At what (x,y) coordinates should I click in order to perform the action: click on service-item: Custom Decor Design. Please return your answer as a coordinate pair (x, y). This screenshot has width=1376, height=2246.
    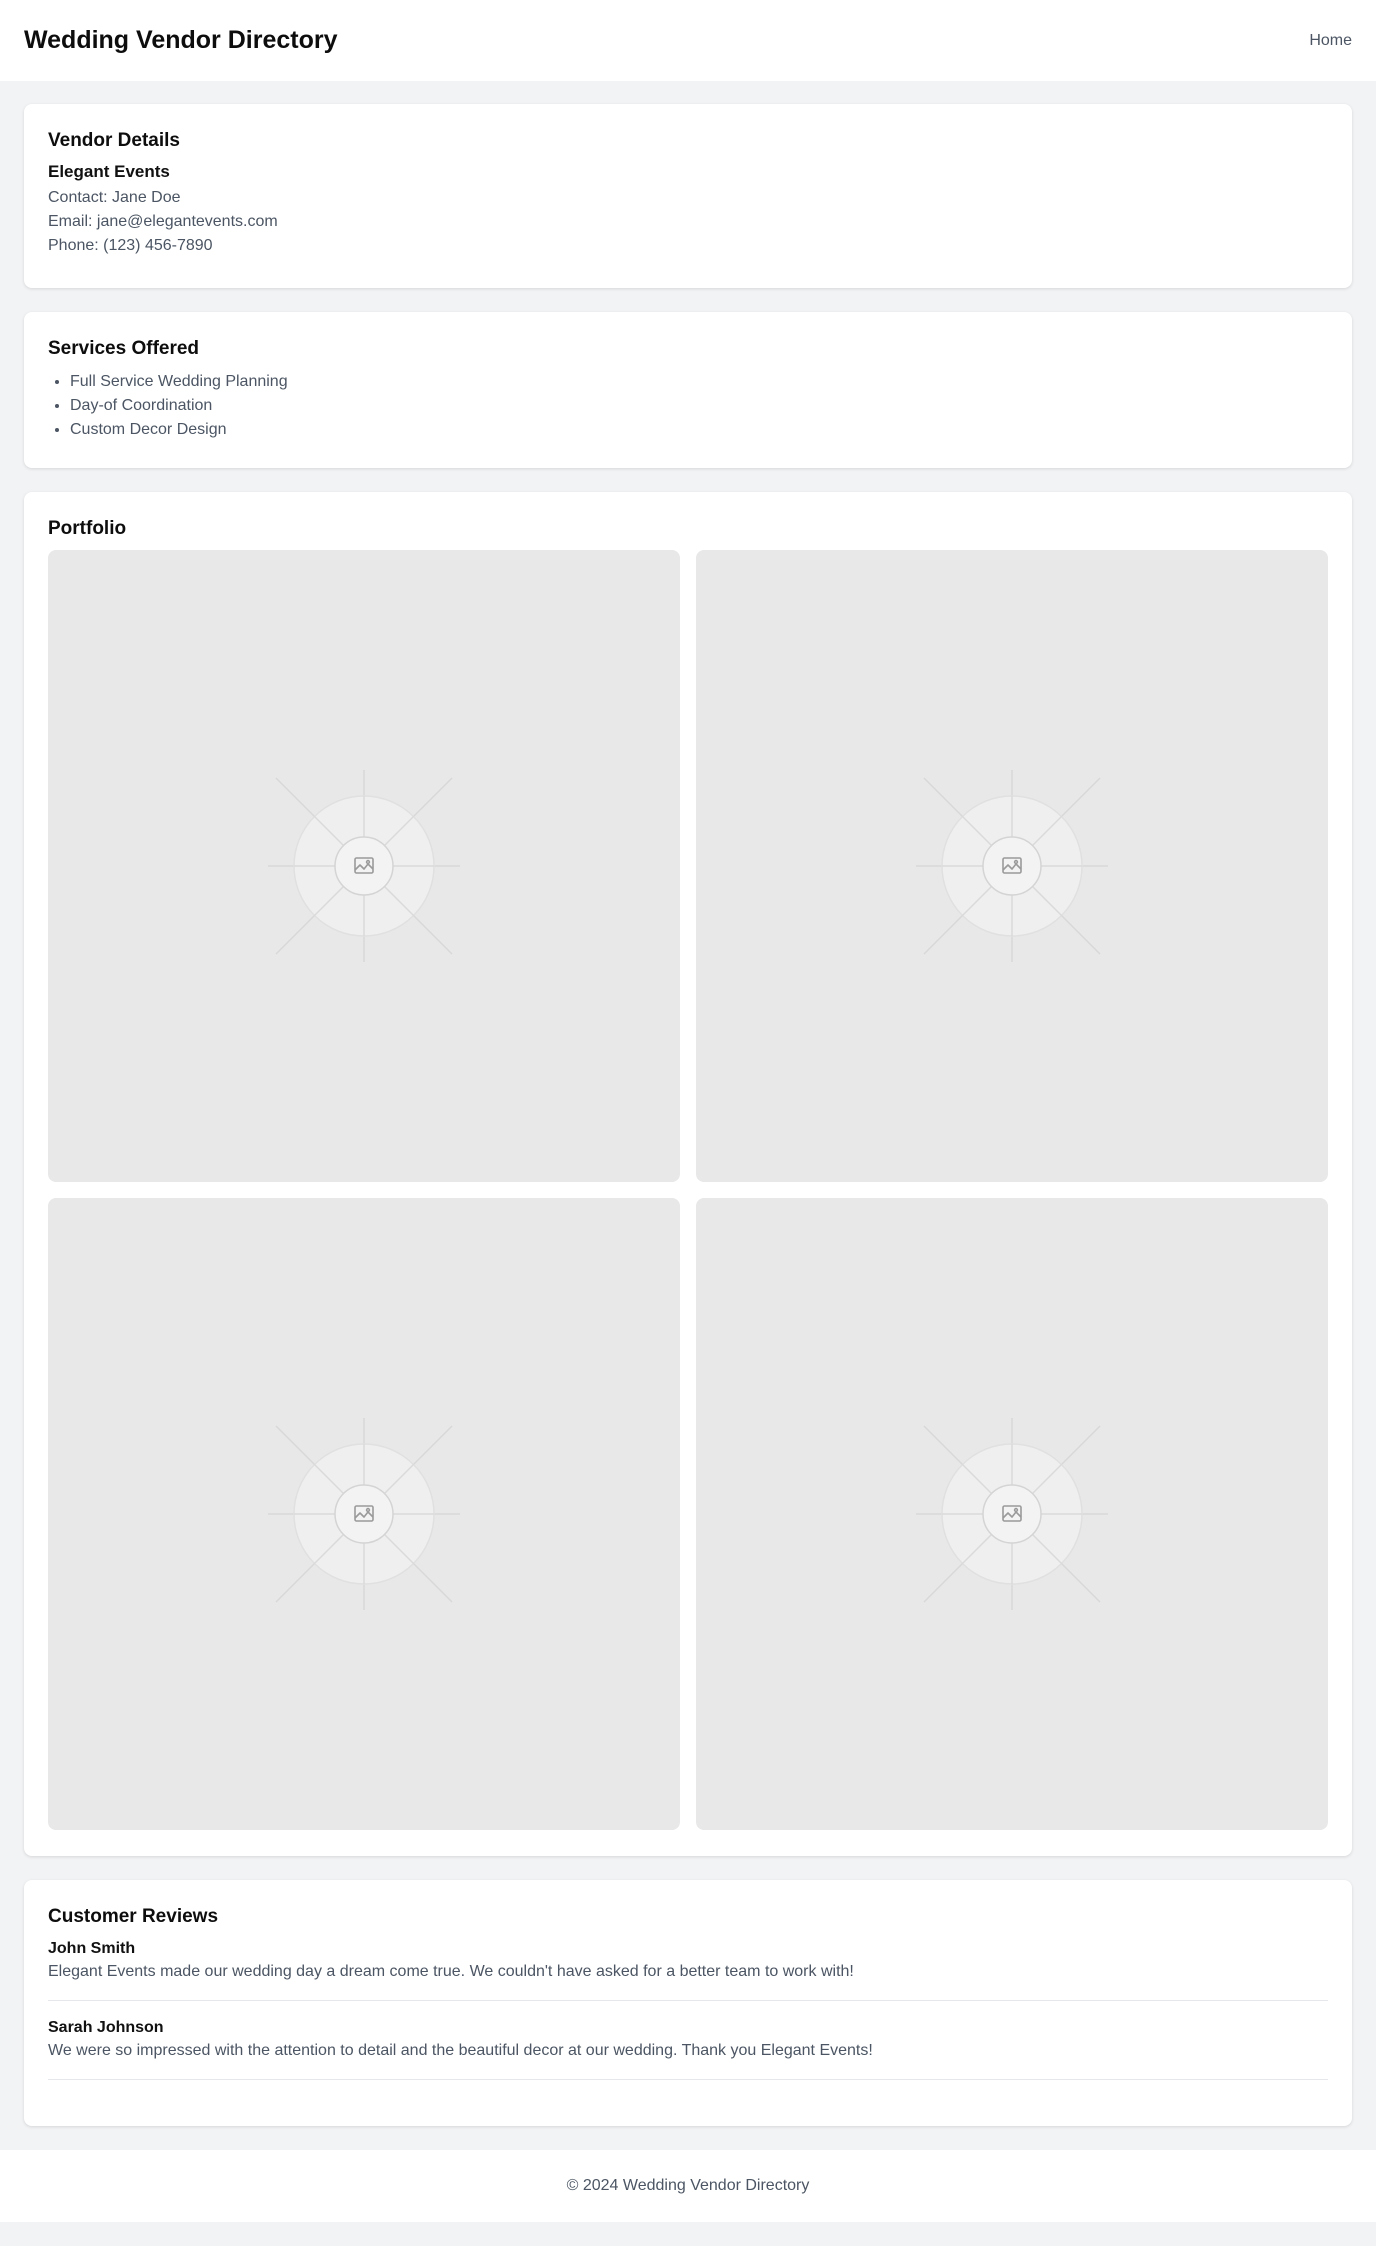
    Looking at the image, I should click on (699, 430).